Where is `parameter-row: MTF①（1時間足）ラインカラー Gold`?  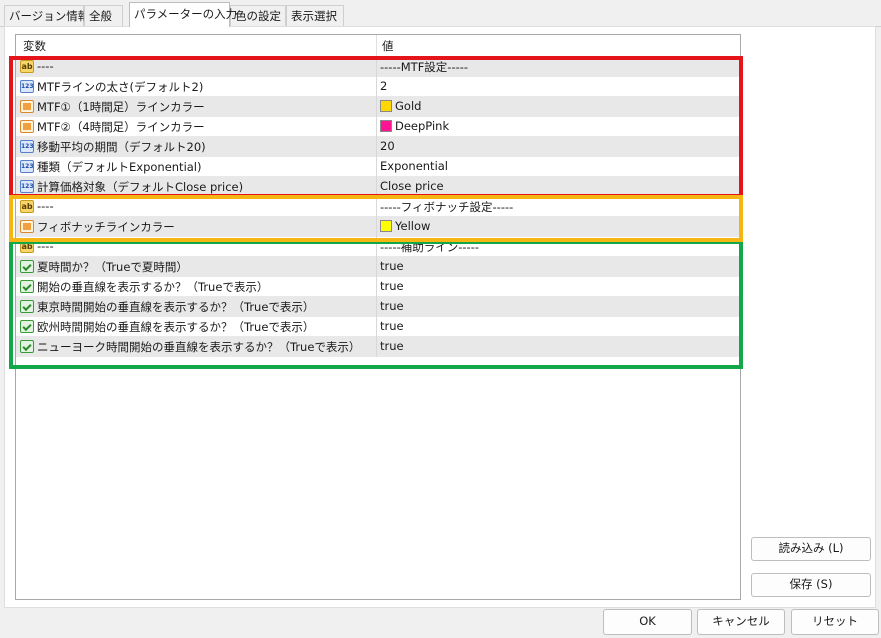
parameter-row: MTF①（1時間足）ラインカラー Gold is located at coordinates (378, 107).